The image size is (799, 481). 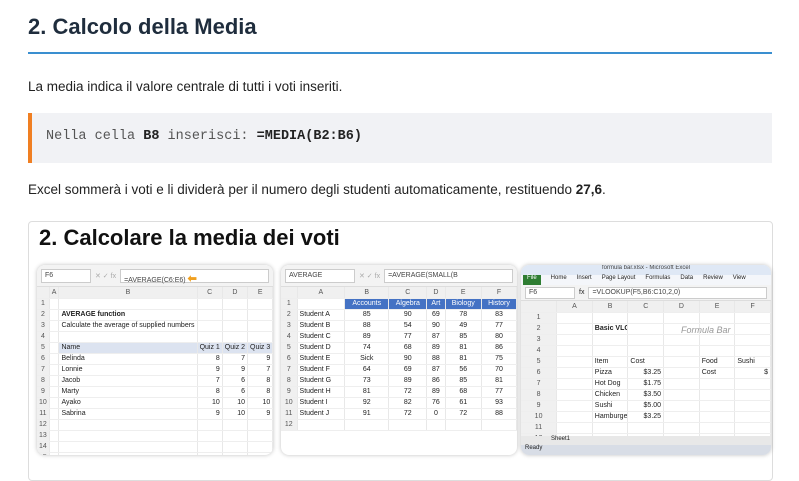 I want to click on grid-cell: 8, so click(x=209, y=358).